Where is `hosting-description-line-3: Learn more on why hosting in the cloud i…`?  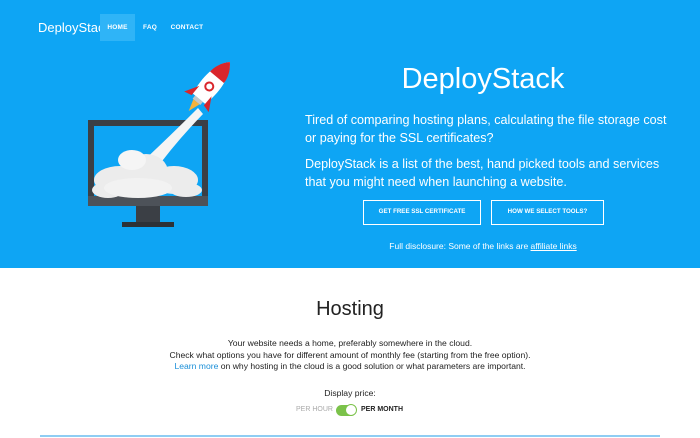
hosting-description-line-3: Learn more on why hosting in the cloud i… is located at coordinates (350, 366).